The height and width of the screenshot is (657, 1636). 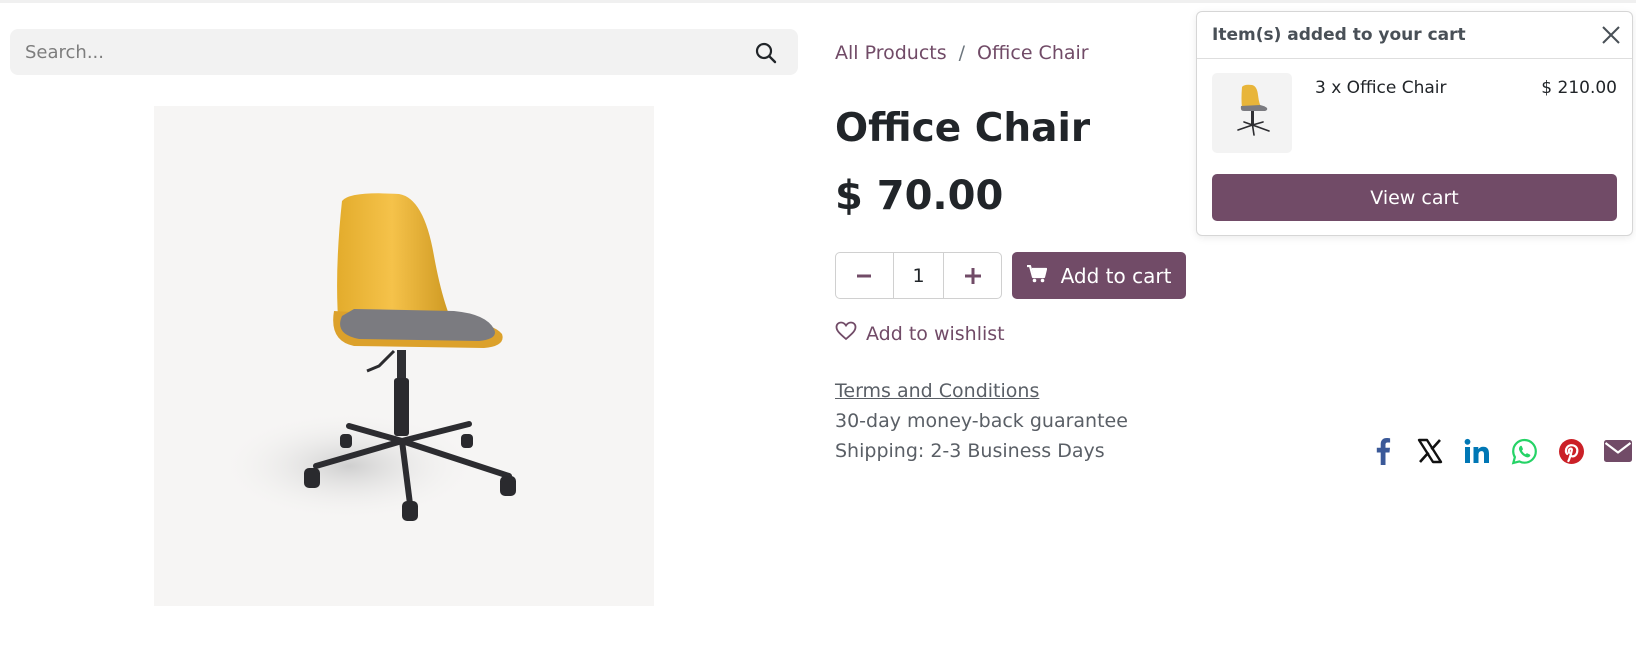 What do you see at coordinates (891, 53) in the screenshot?
I see `breadcrumb-all-products: All Products` at bounding box center [891, 53].